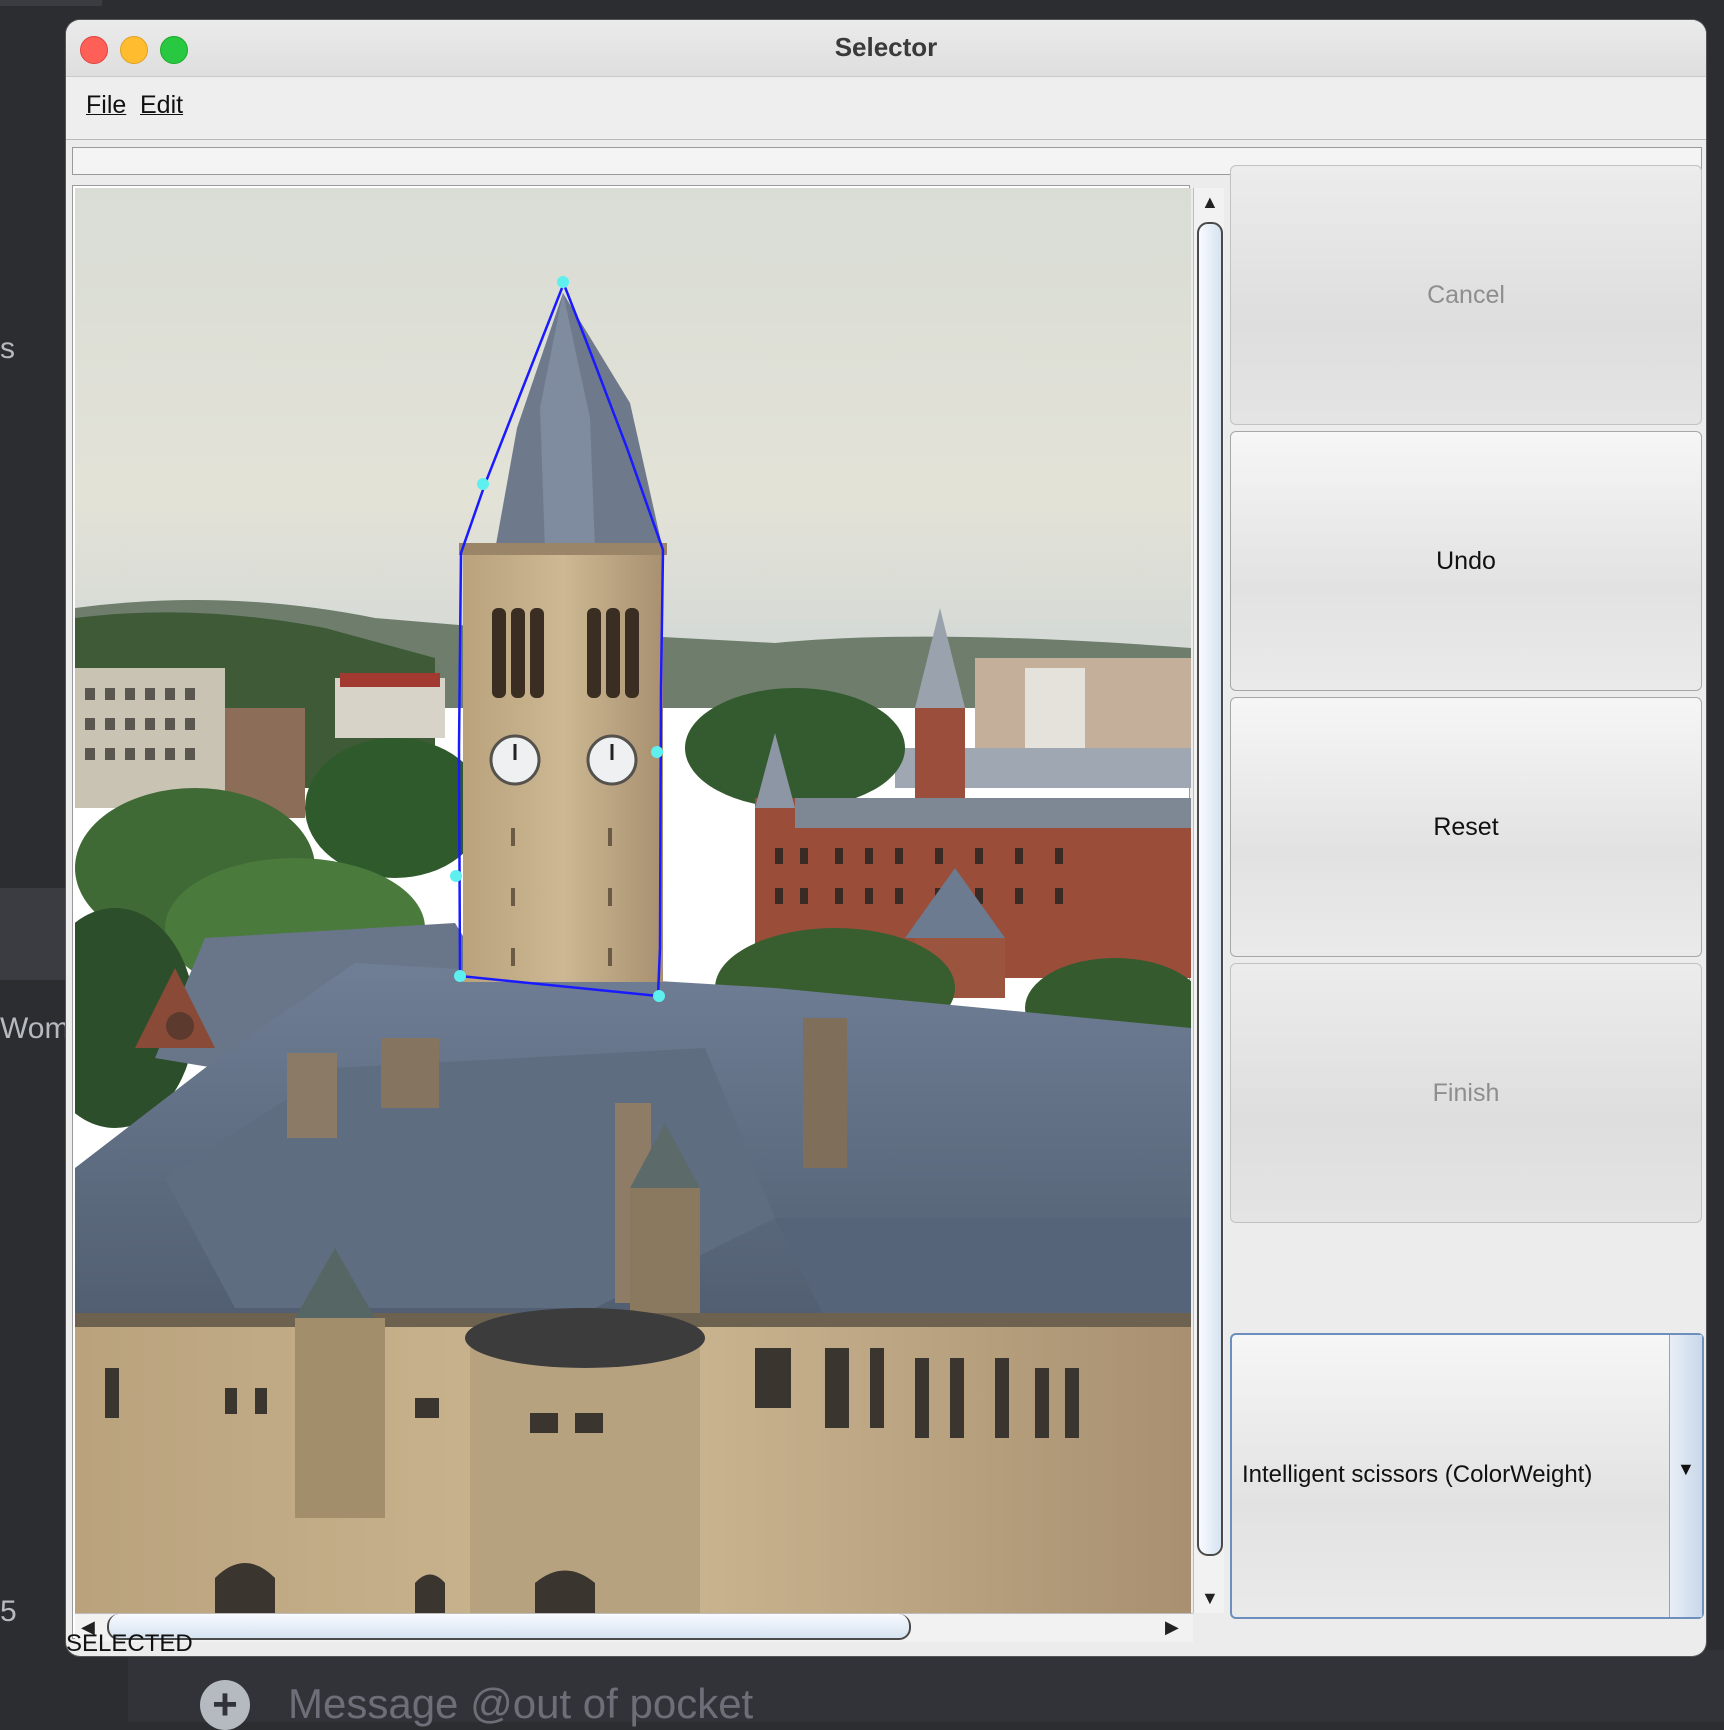  What do you see at coordinates (8, 1611) in the screenshot?
I see `background-text-fragment: 5` at bounding box center [8, 1611].